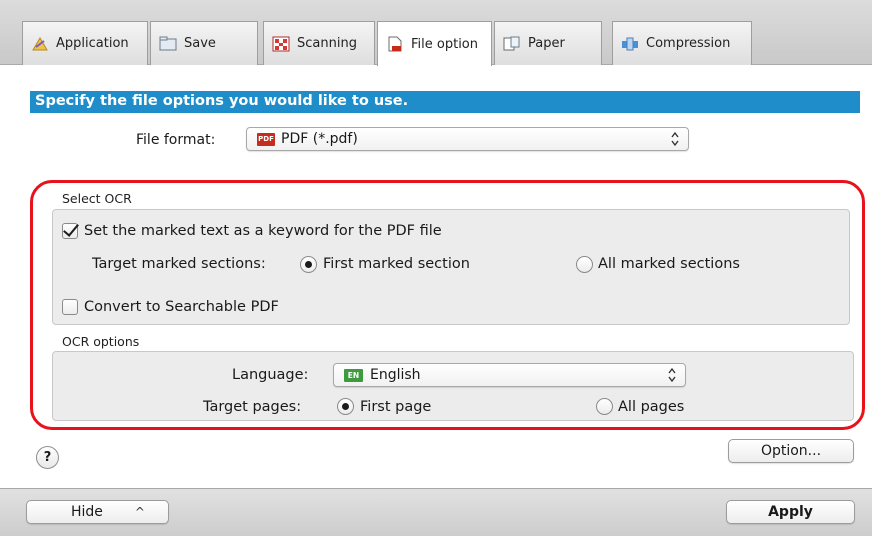 The height and width of the screenshot is (536, 872). I want to click on first-page-radio, so click(345, 406).